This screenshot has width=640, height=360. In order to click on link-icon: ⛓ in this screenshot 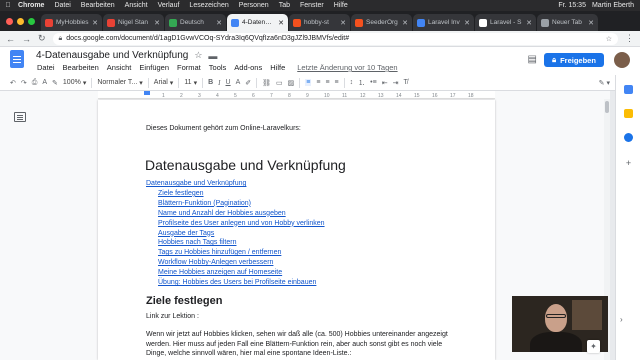, I will do `click(266, 83)`.